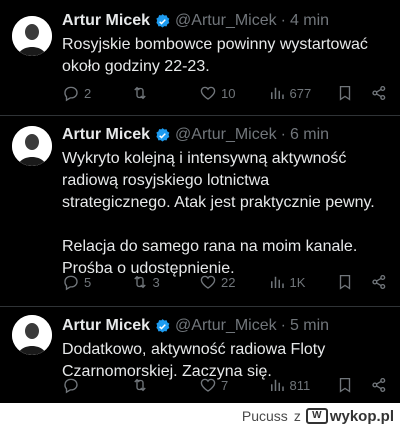  Describe the element at coordinates (88, 93) in the screenshot. I see `reply-count: 2` at that location.